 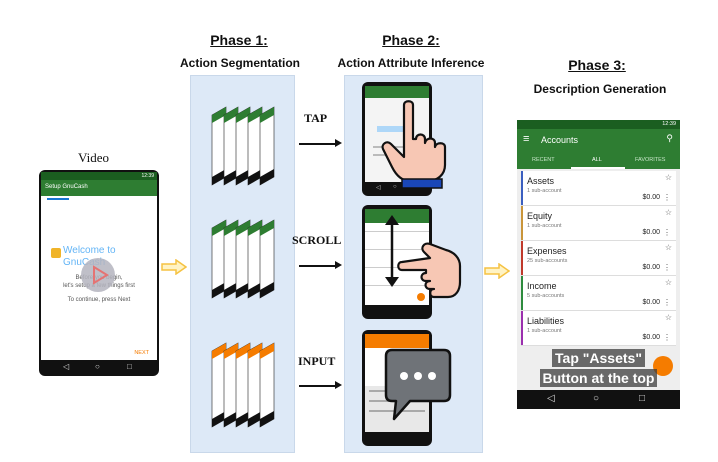 What do you see at coordinates (598, 258) in the screenshot?
I see `account-row-expenses: Expenses 25 sub-accounts $0.00 ☆ ⋮` at bounding box center [598, 258].